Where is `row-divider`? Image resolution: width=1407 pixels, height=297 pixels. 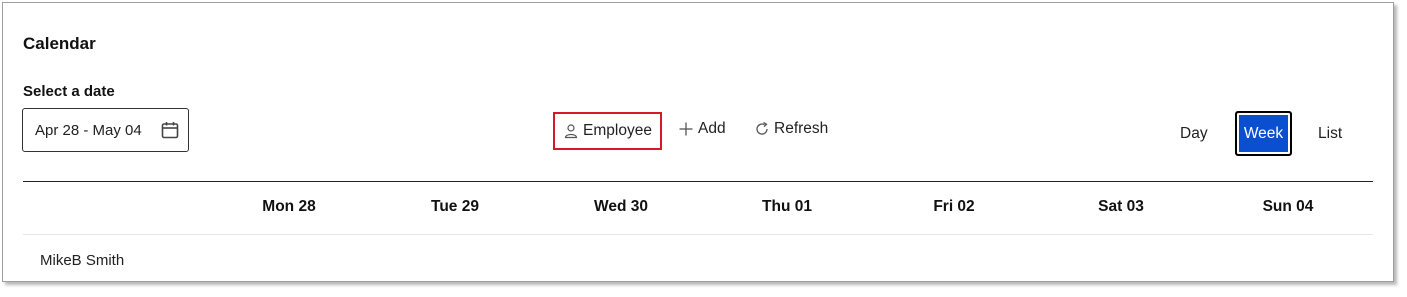 row-divider is located at coordinates (698, 234).